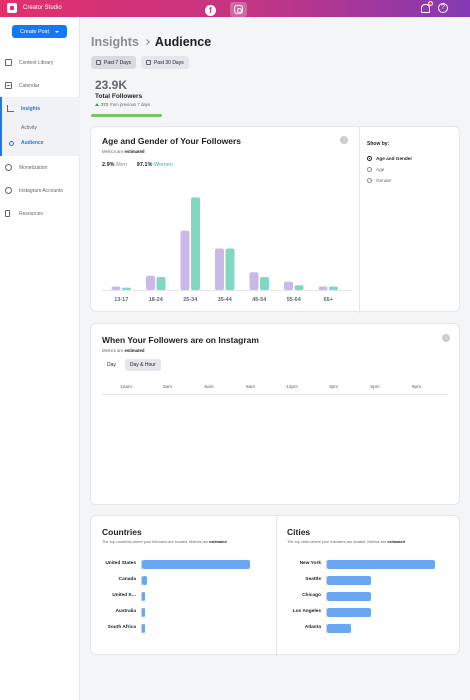 The image size is (470, 700). What do you see at coordinates (225, 300) in the screenshot?
I see `x-tick-label: 35-44` at bounding box center [225, 300].